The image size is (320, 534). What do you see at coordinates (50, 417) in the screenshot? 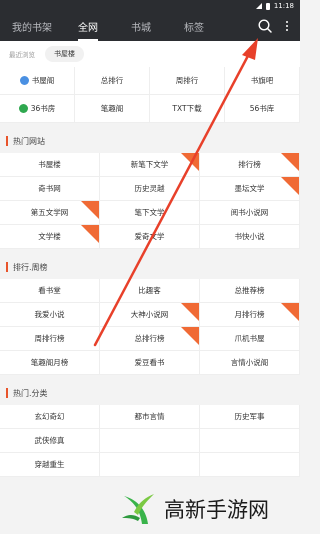
I see `site-link: 玄幻奇幻` at bounding box center [50, 417].